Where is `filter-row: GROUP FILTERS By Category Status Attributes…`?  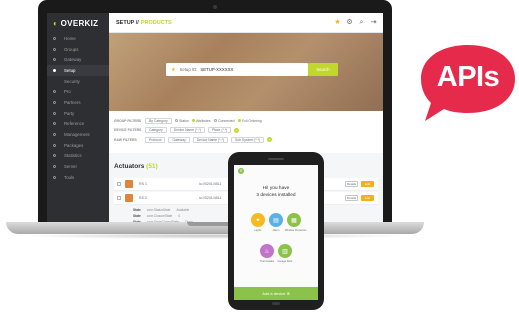 filter-row: GROUP FILTERS By Category Status Attributes… is located at coordinates (248, 121).